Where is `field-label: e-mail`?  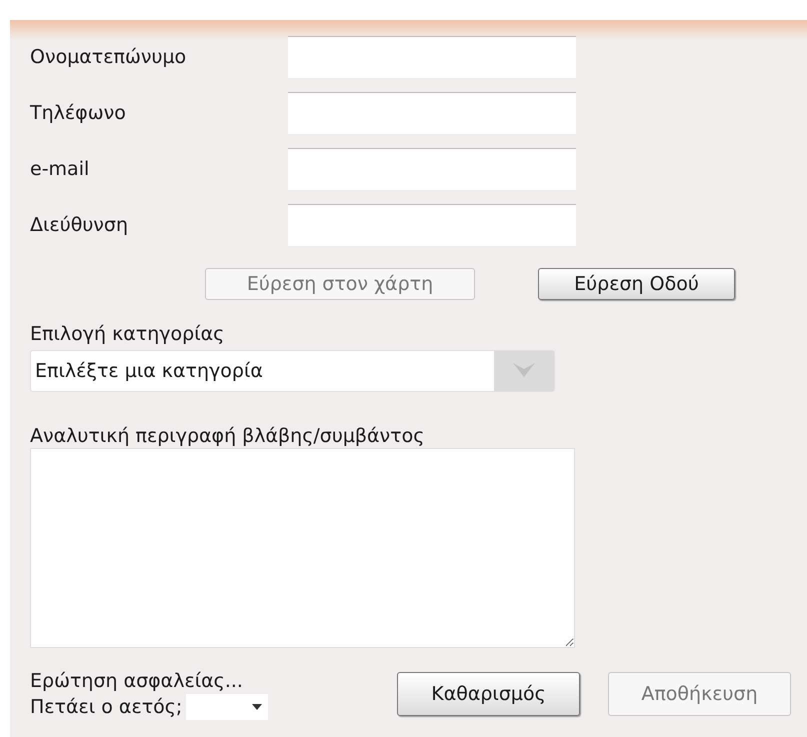 field-label: e-mail is located at coordinates (60, 169).